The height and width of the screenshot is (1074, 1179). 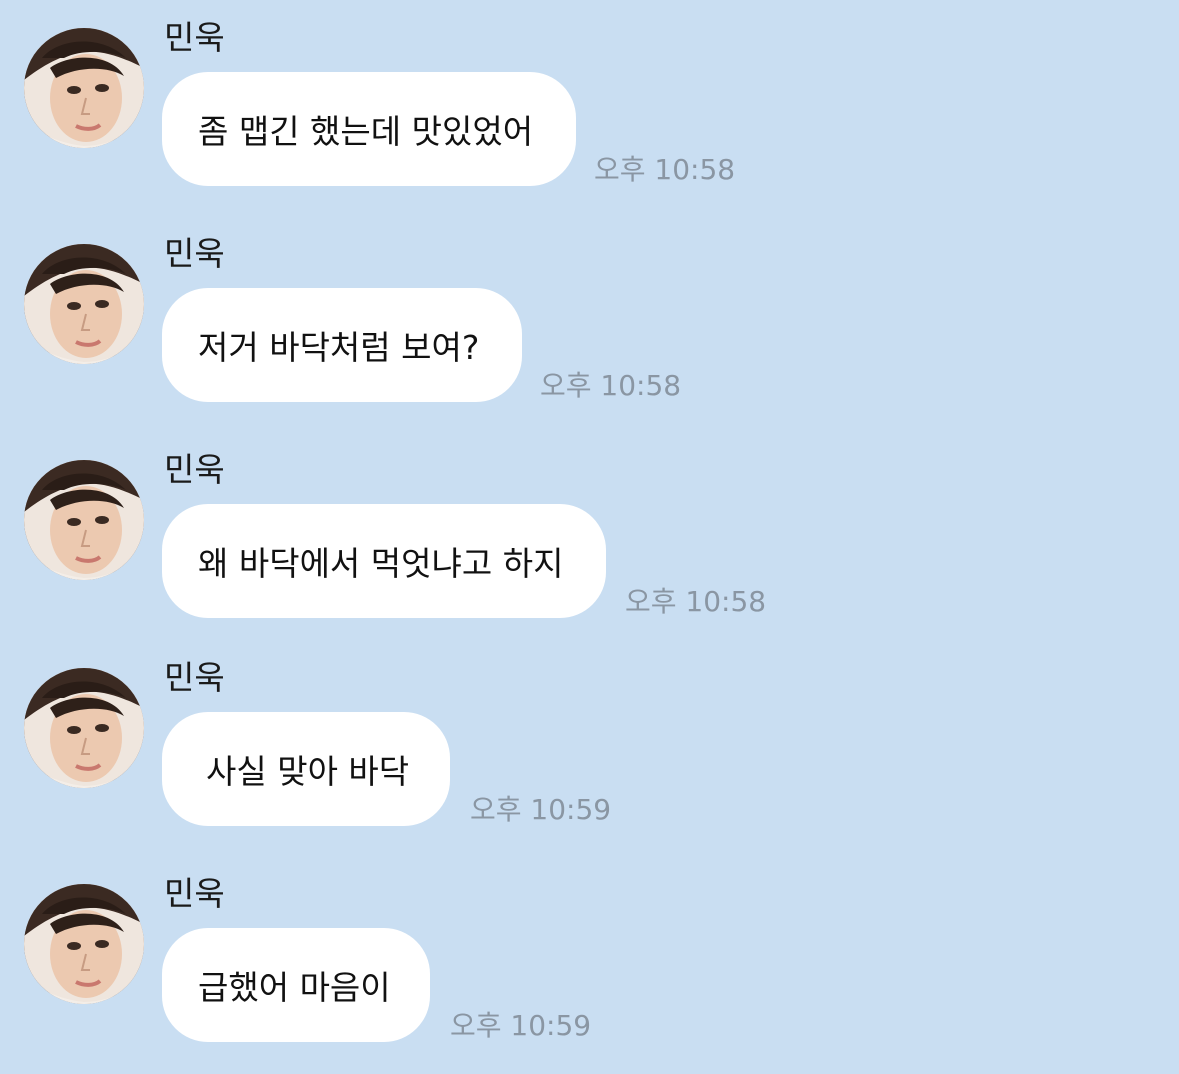 I want to click on message-bubble: 좀 맵긴 했는데 맛있었어, so click(x=369, y=129).